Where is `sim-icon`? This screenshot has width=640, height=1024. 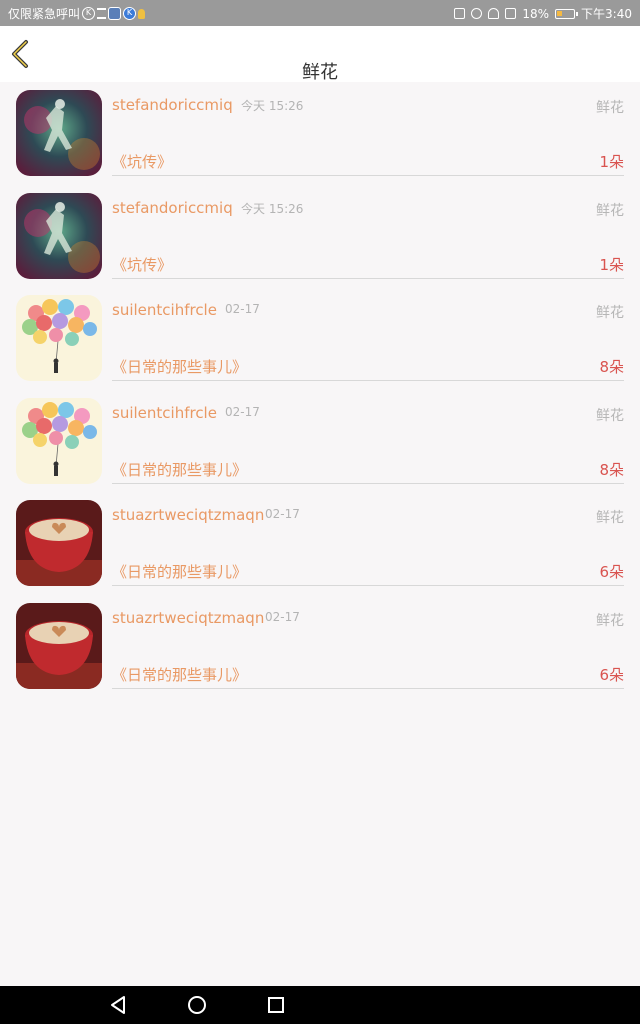 sim-icon is located at coordinates (511, 13).